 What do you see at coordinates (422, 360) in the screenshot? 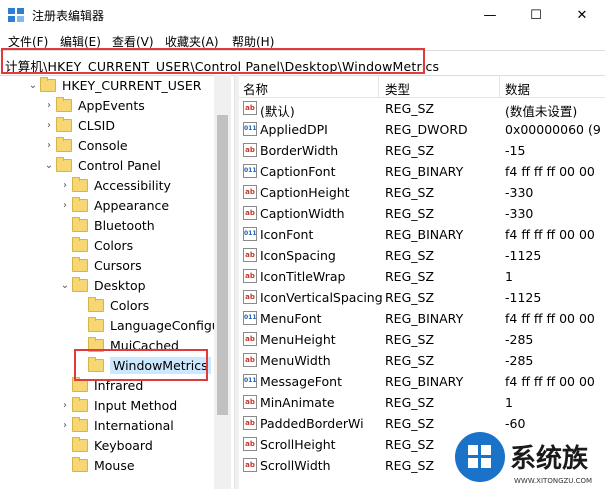
I see `value-row: ab MenuWidth REG_SZ -285` at bounding box center [422, 360].